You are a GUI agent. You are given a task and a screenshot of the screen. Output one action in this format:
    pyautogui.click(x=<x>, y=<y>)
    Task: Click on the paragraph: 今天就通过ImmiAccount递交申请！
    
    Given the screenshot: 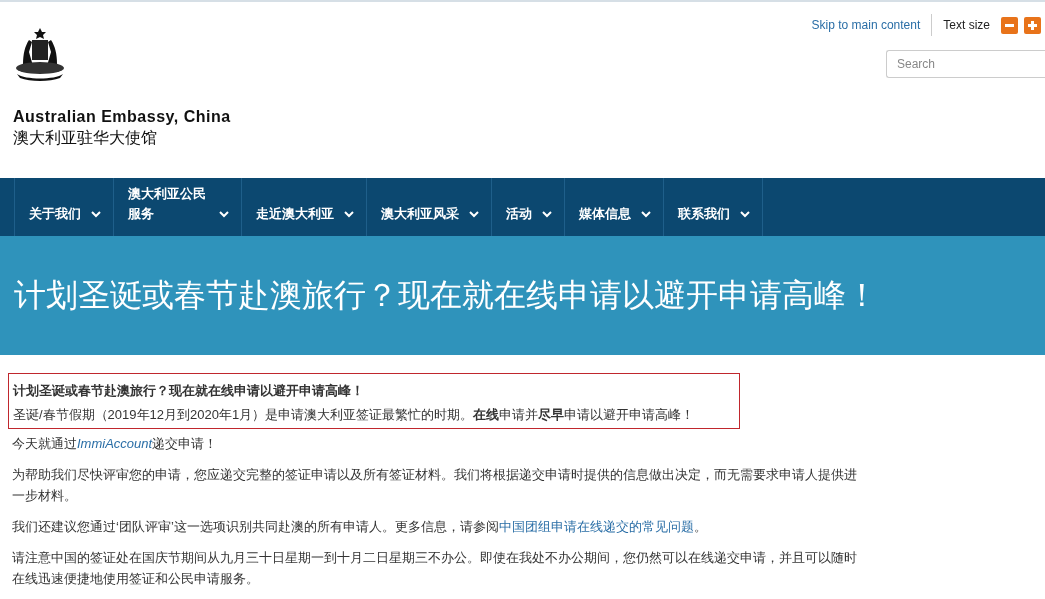 What is the action you would take?
    pyautogui.click(x=115, y=444)
    